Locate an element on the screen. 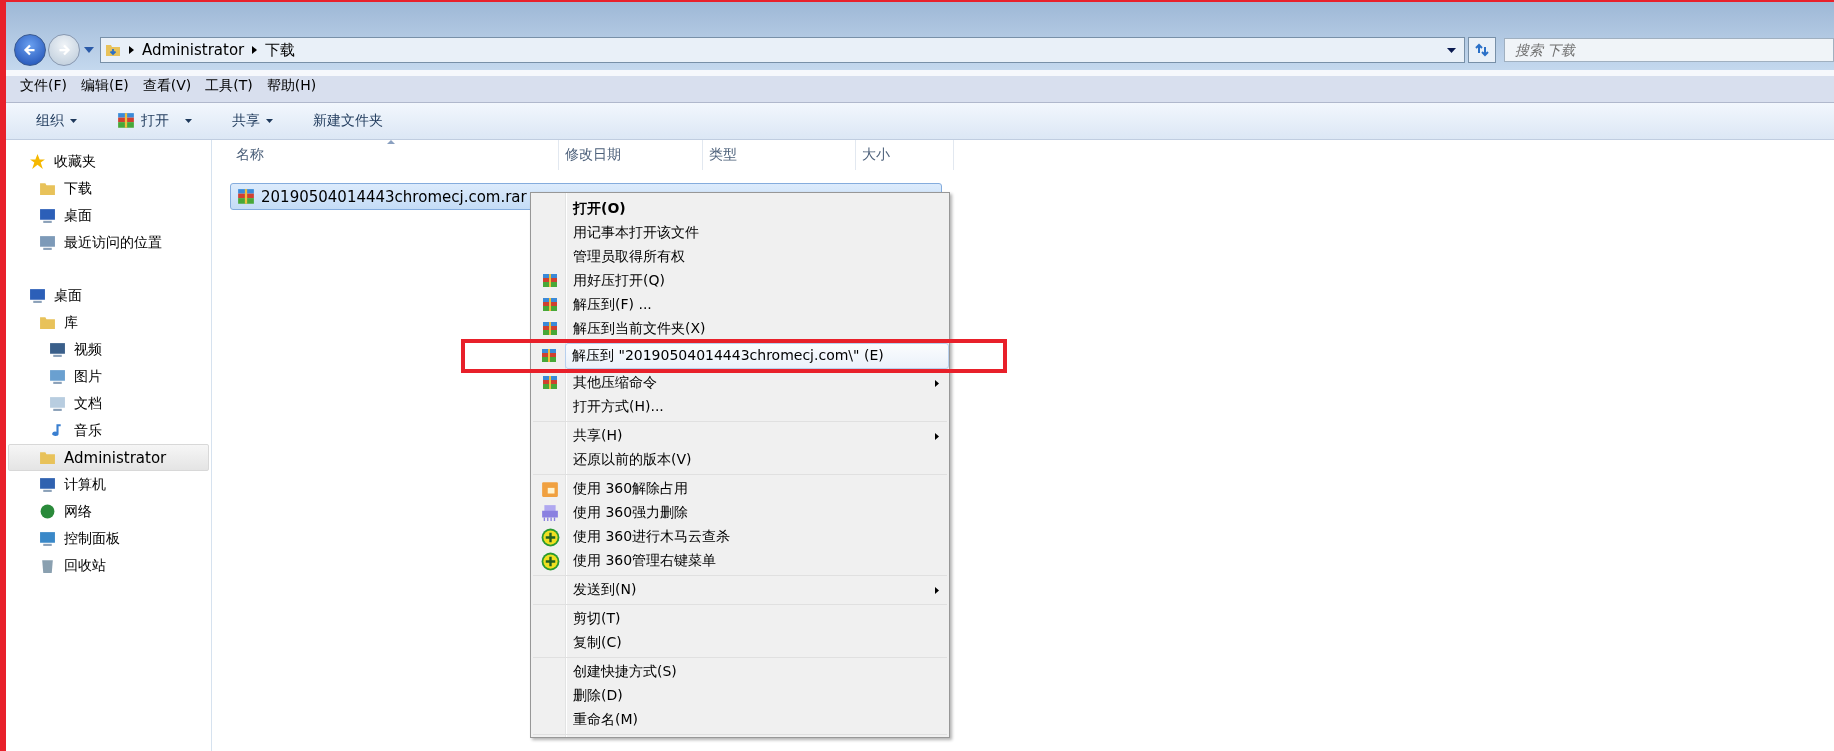 The height and width of the screenshot is (751, 1834). sidebar-item: 最近访问的位置 is located at coordinates (108, 242).